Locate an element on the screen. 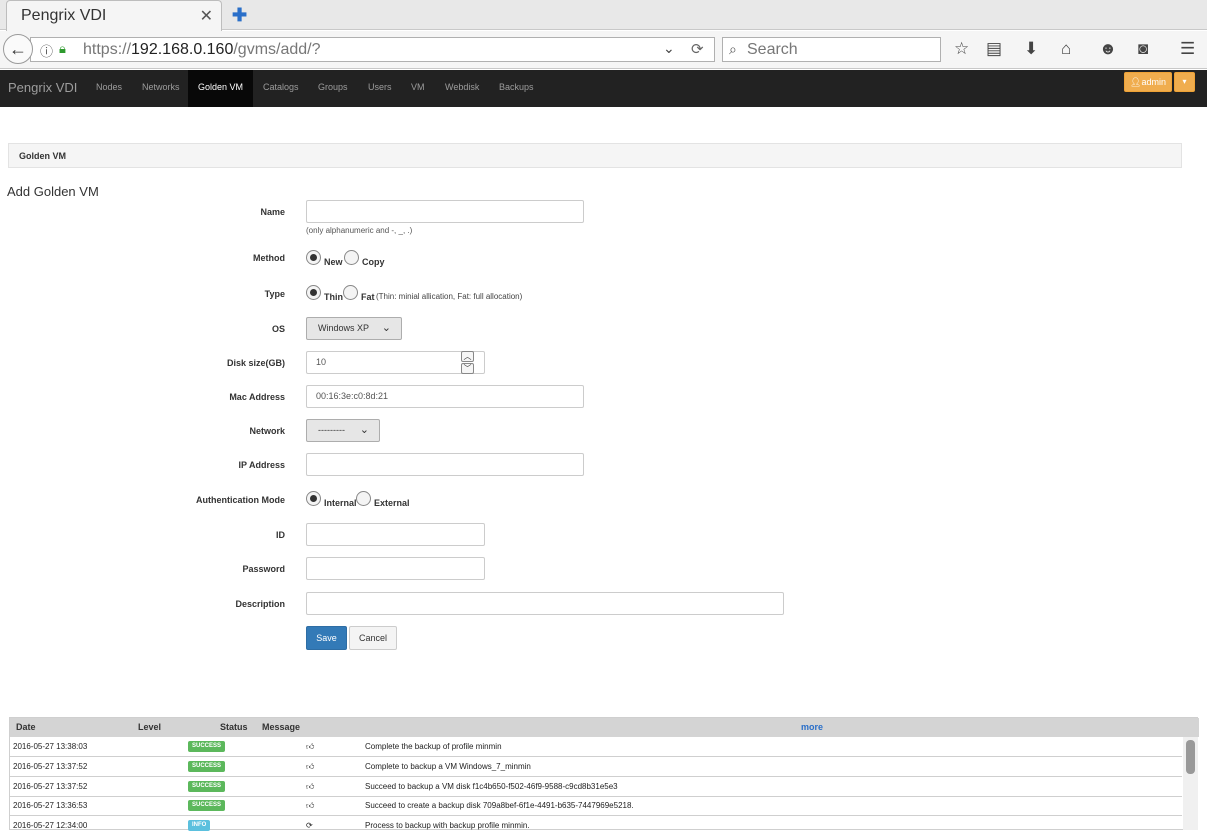 This screenshot has height=836, width=1207. description-input is located at coordinates (545, 603).